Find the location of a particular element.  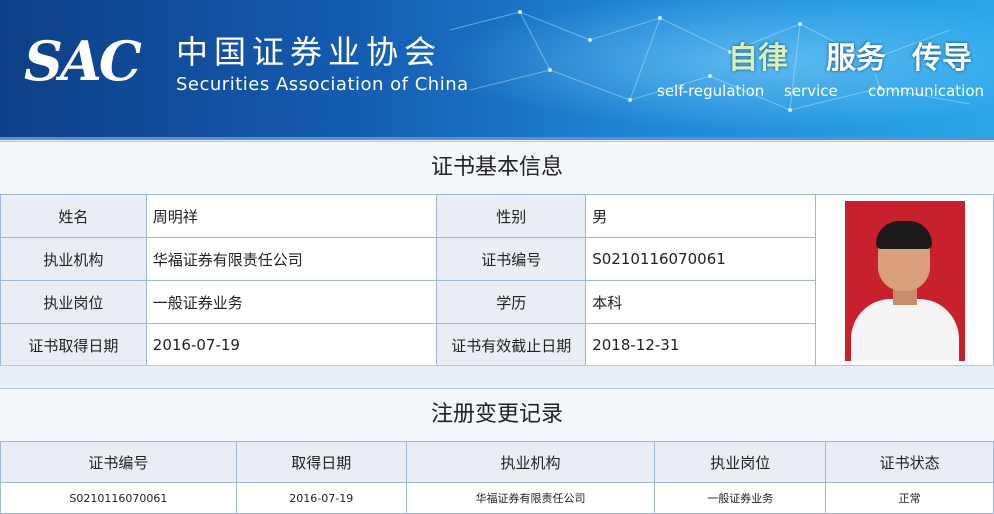

value-institution: 华福证券有限责任公司 is located at coordinates (291, 259).